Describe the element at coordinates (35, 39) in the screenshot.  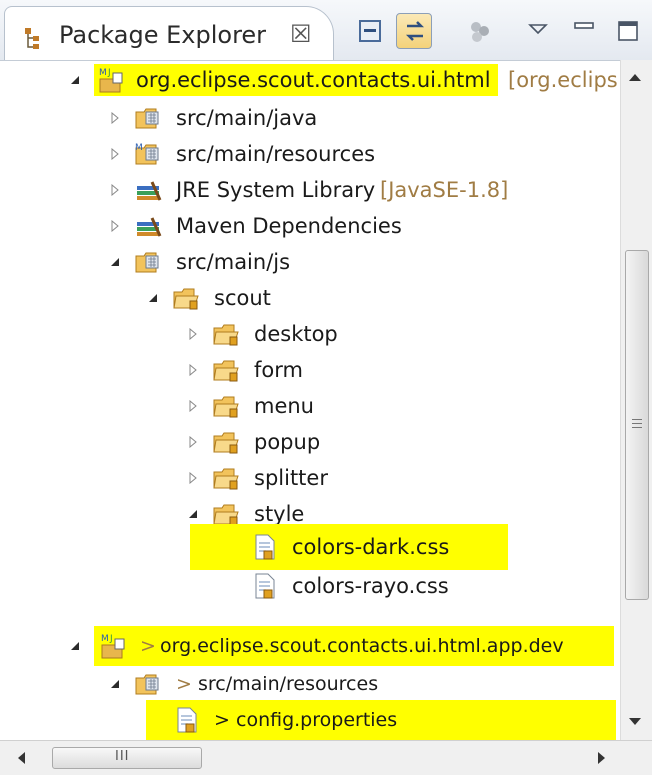
I see `package-explorer-icon` at that location.